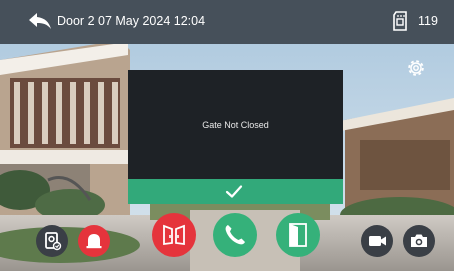 This screenshot has height=271, width=454. I want to click on dialog-confirm-button, so click(235, 191).